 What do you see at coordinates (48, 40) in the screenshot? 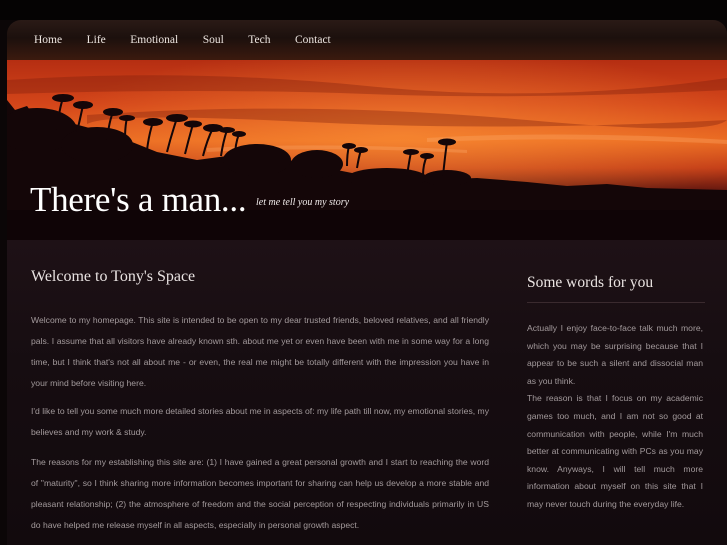
I see `nav-item-home: Home` at bounding box center [48, 40].